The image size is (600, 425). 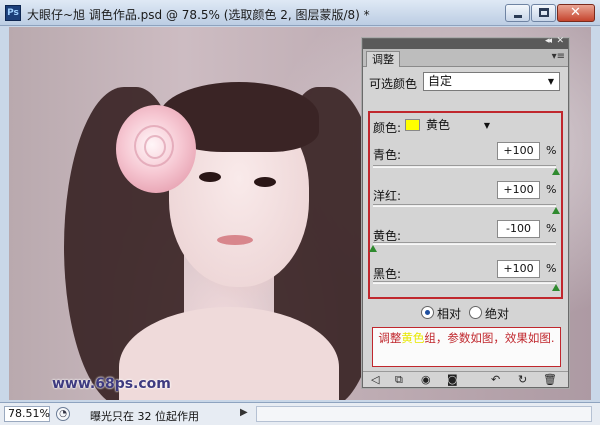 What do you see at coordinates (111, 384) in the screenshot?
I see `watermark: www.68ps.com` at bounding box center [111, 384].